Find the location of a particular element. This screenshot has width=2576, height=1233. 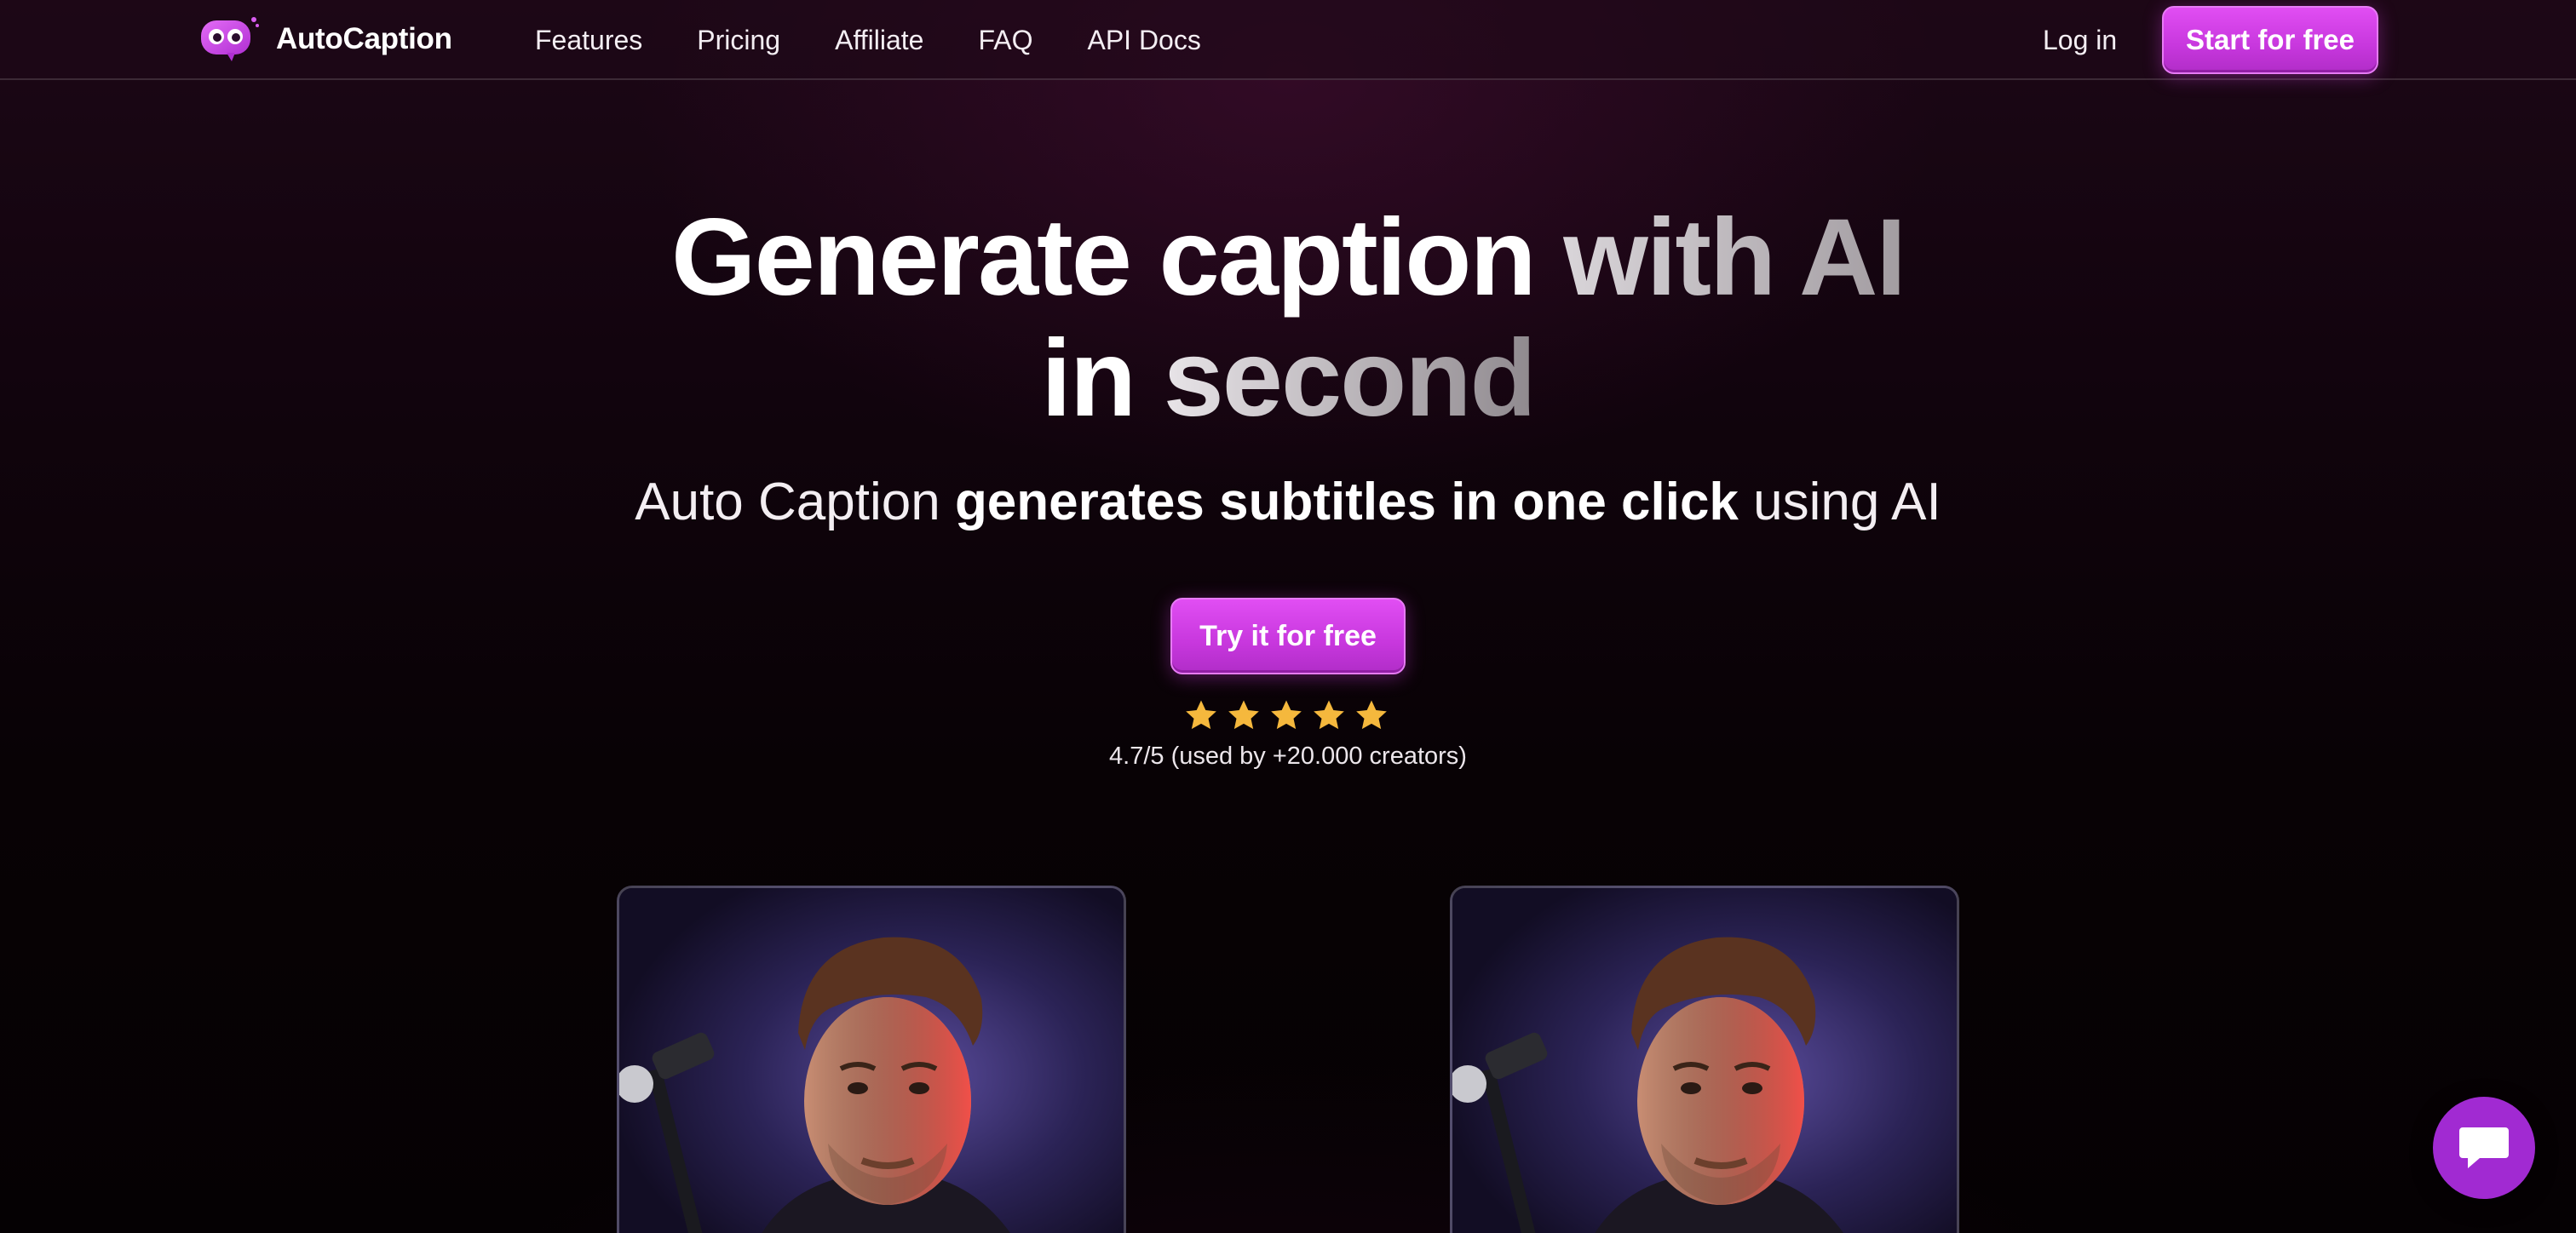

brand-logo-link: AutoCaption is located at coordinates (325, 39).